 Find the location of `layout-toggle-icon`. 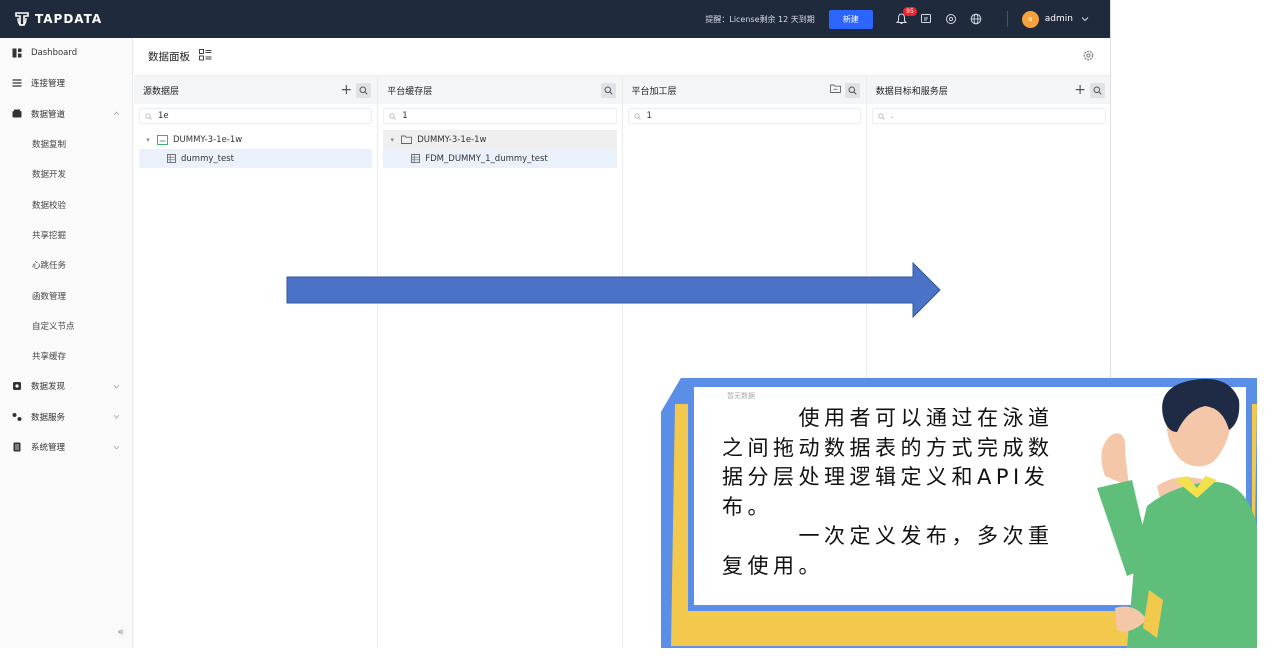

layout-toggle-icon is located at coordinates (205, 56).